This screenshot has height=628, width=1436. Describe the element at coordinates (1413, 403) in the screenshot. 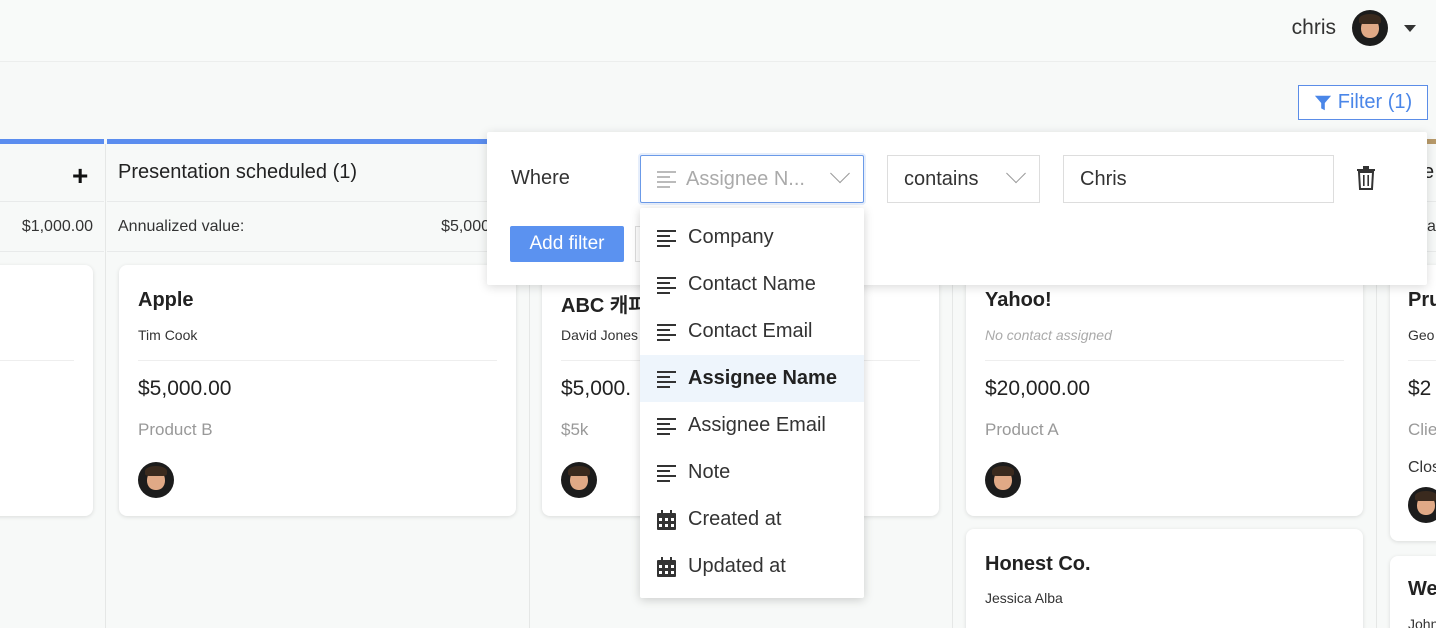

I see `deal-card: Pru Geo $2 Clie Clos` at that location.